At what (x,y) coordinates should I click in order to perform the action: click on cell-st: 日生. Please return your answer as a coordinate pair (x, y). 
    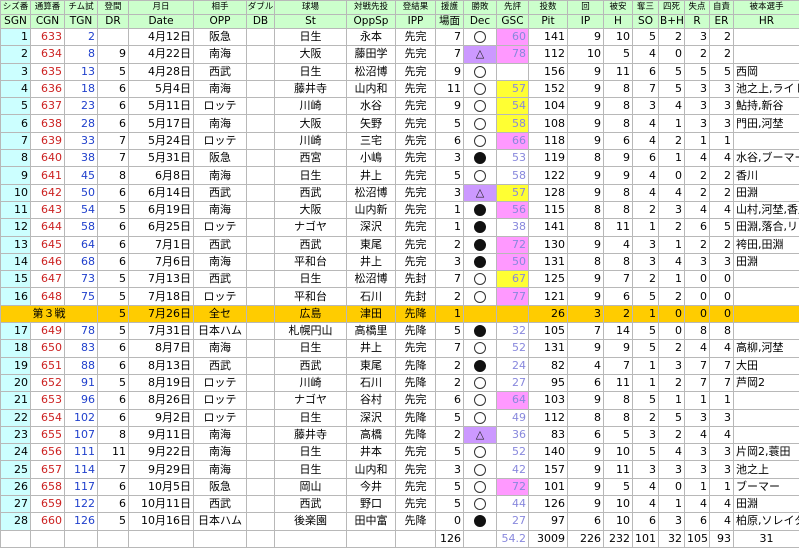
    Looking at the image, I should click on (311, 452).